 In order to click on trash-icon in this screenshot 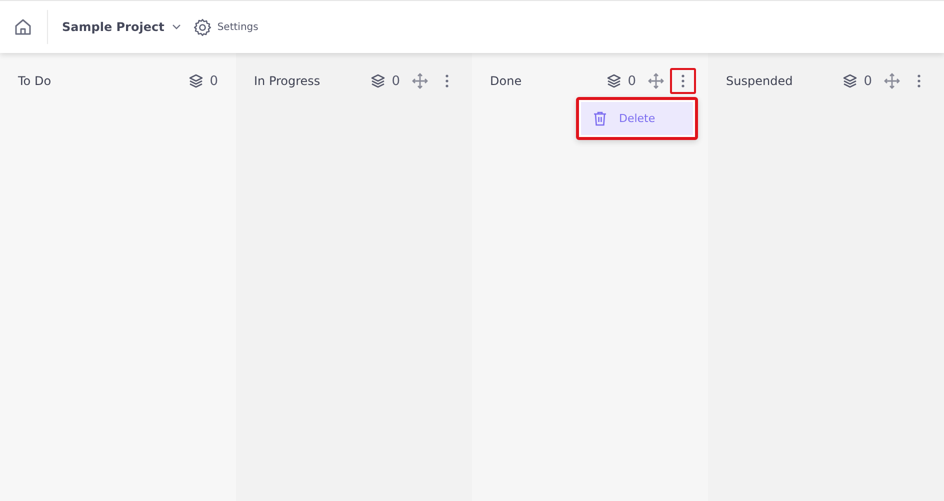, I will do `click(600, 118)`.